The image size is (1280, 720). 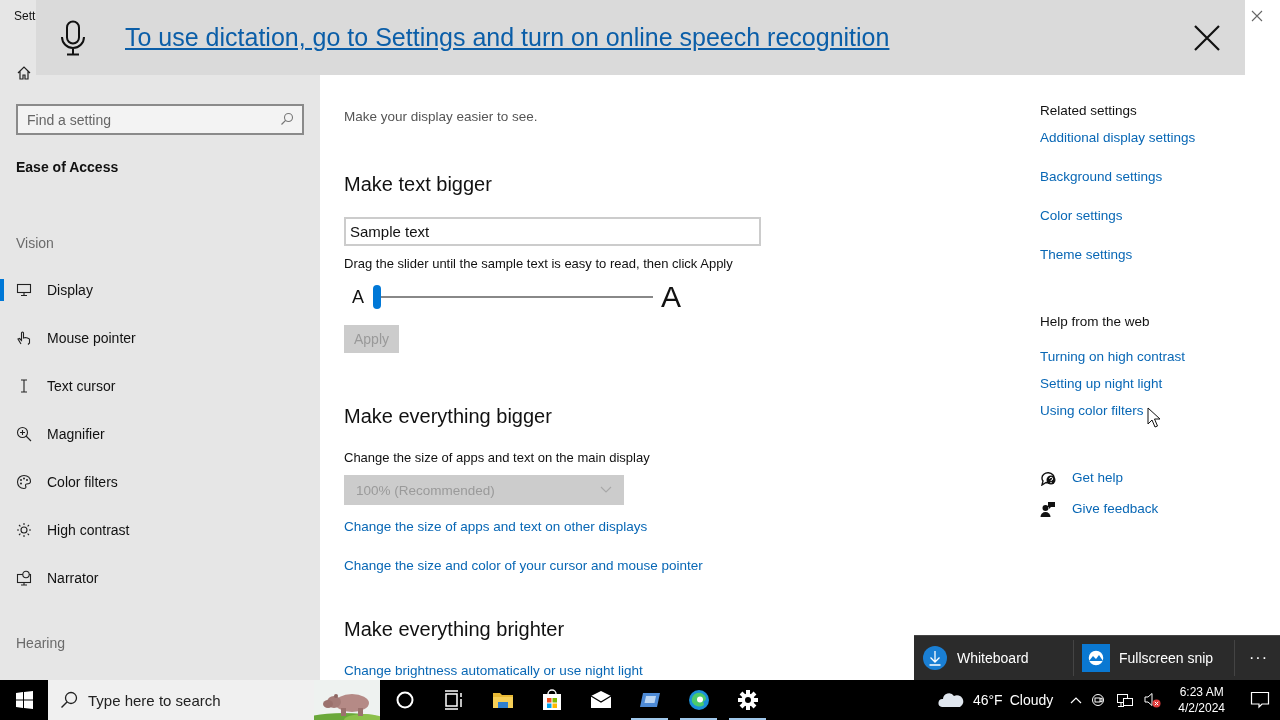 I want to click on close-icon, so click(x=1207, y=37).